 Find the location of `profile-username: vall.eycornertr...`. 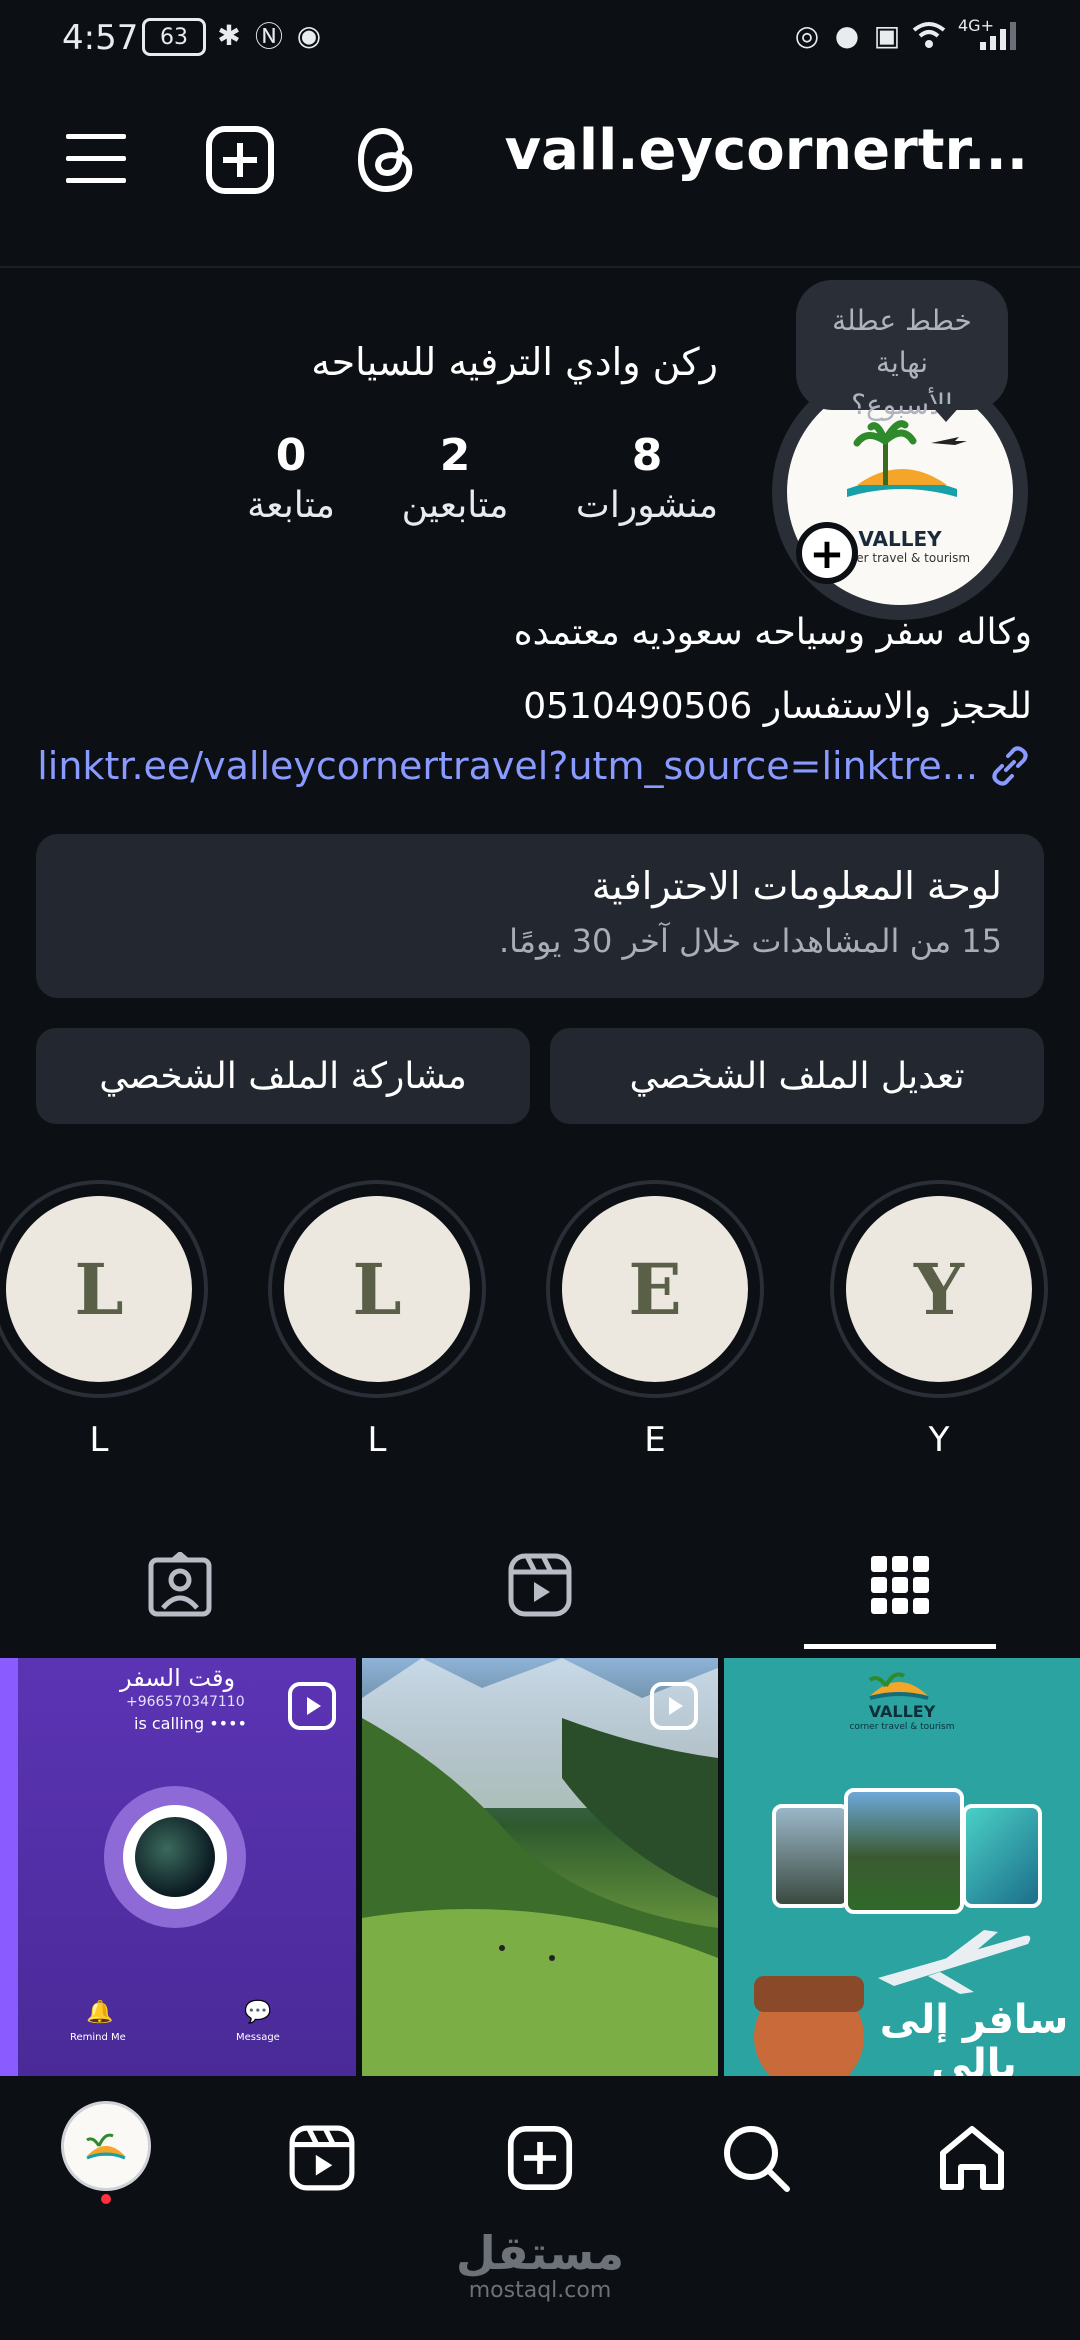

profile-username: vall.eycornertr... is located at coordinates (766, 150).